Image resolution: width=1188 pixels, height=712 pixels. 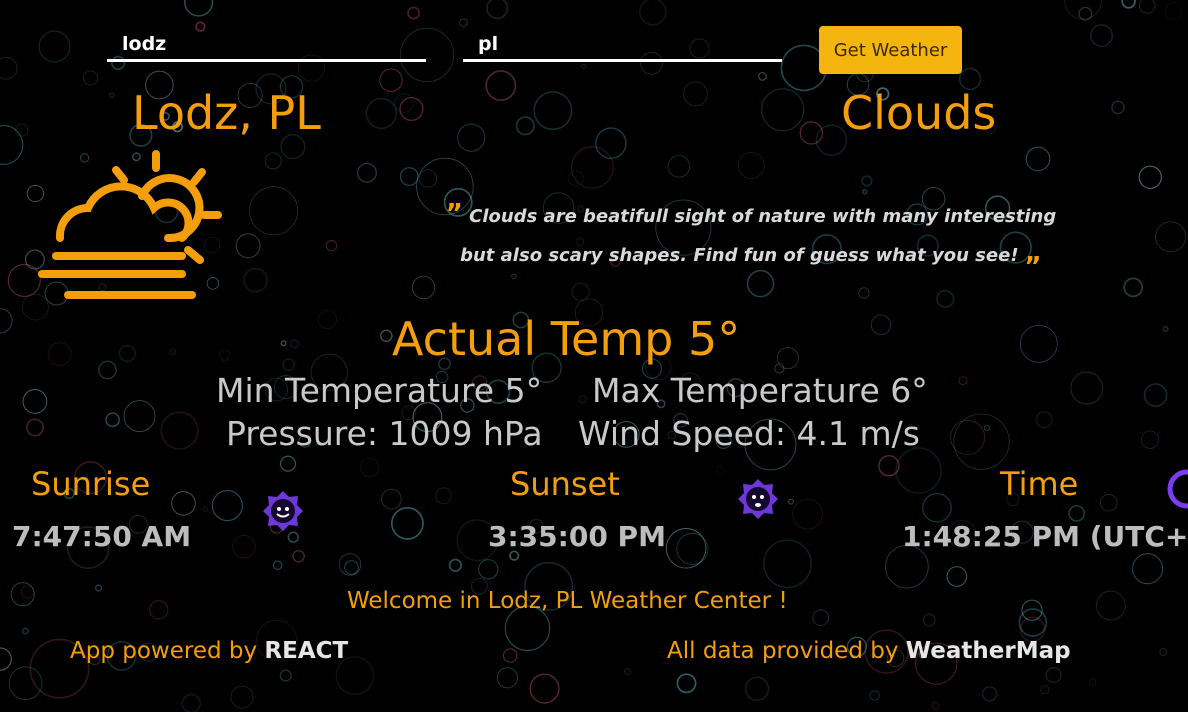 What do you see at coordinates (758, 499) in the screenshot?
I see `sad-badge-icon` at bounding box center [758, 499].